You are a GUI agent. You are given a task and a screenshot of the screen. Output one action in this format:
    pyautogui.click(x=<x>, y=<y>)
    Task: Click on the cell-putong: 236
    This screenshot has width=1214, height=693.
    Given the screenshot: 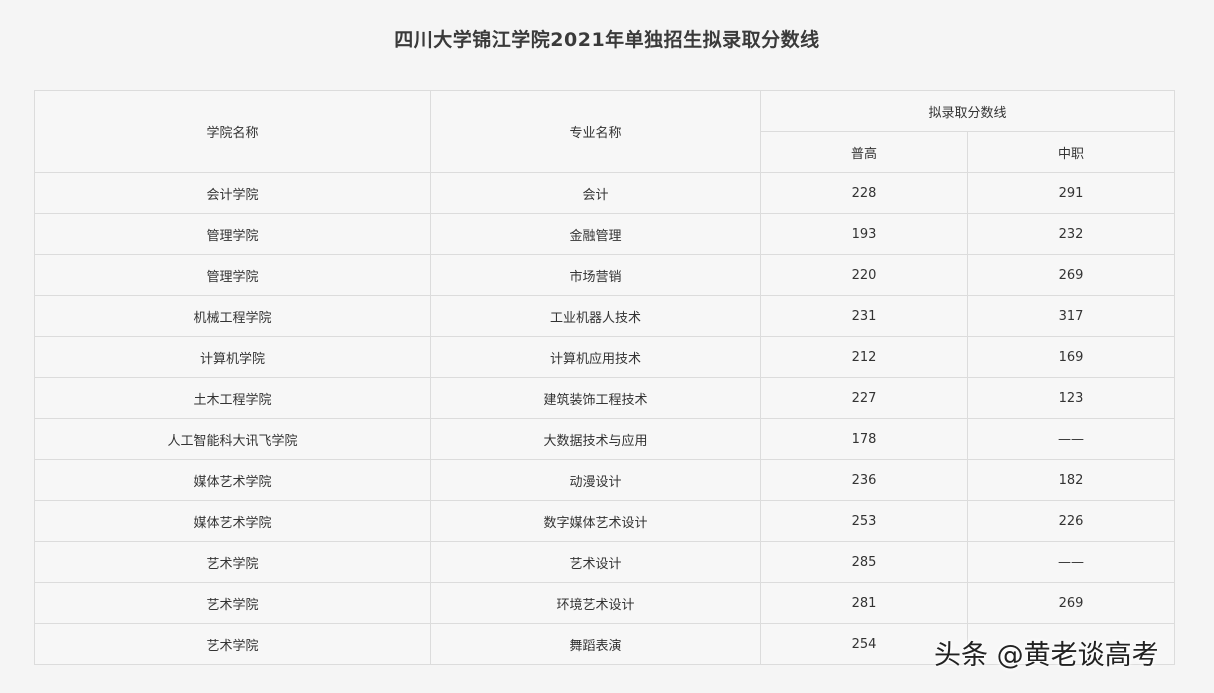 What is the action you would take?
    pyautogui.click(x=864, y=480)
    